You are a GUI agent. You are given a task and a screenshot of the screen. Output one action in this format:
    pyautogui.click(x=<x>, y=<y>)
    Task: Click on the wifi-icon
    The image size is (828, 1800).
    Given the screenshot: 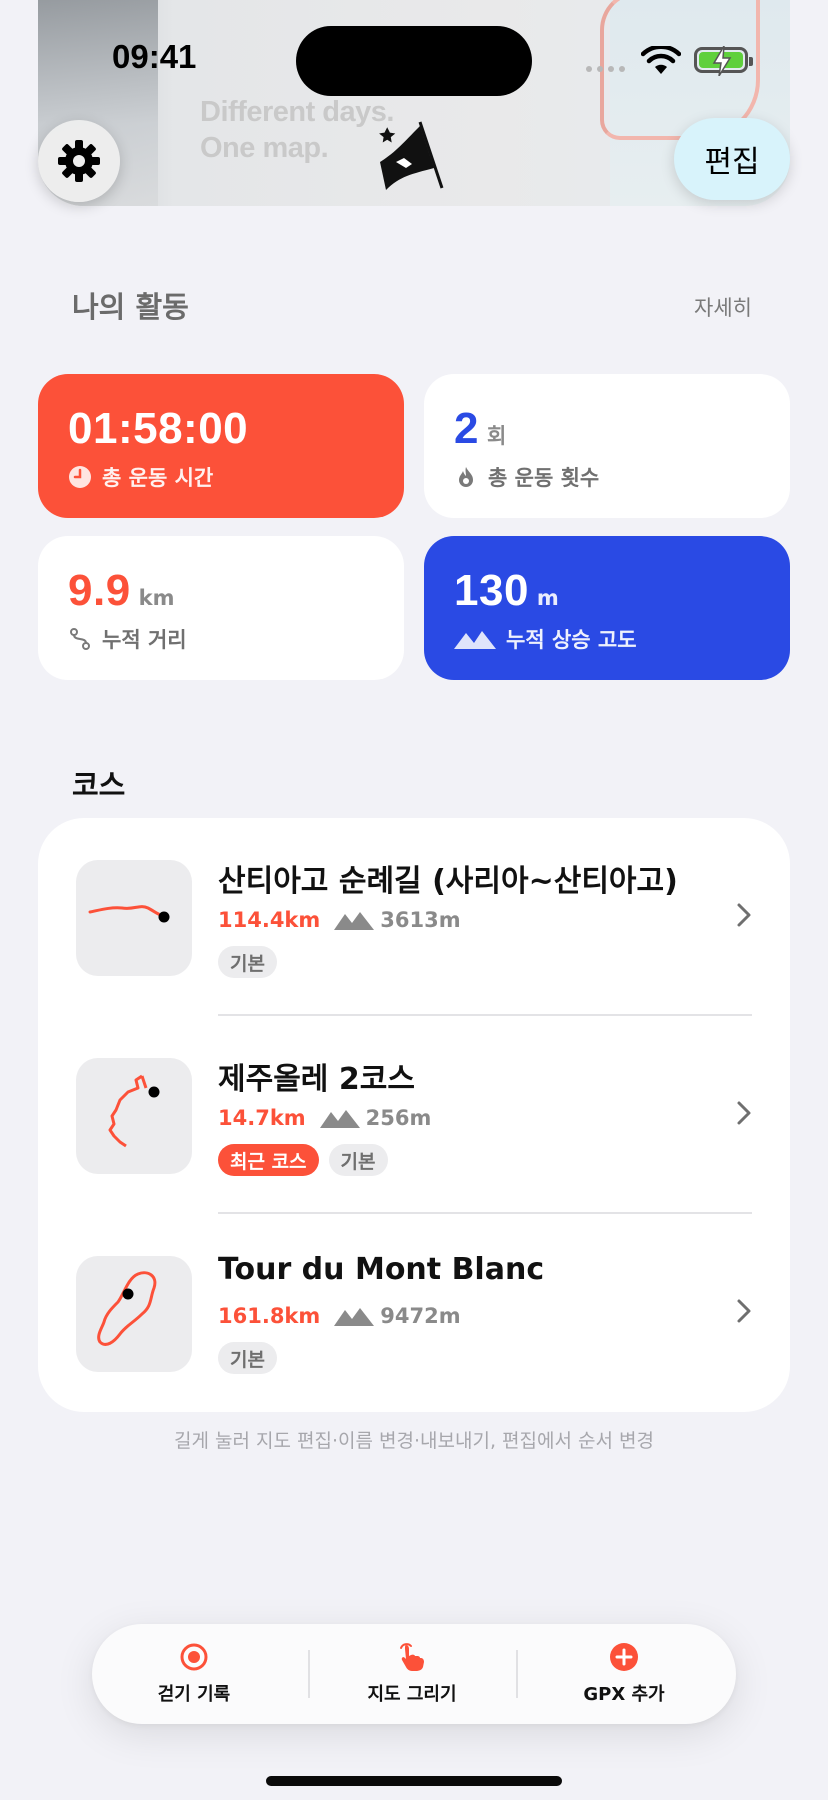 What is the action you would take?
    pyautogui.click(x=661, y=60)
    